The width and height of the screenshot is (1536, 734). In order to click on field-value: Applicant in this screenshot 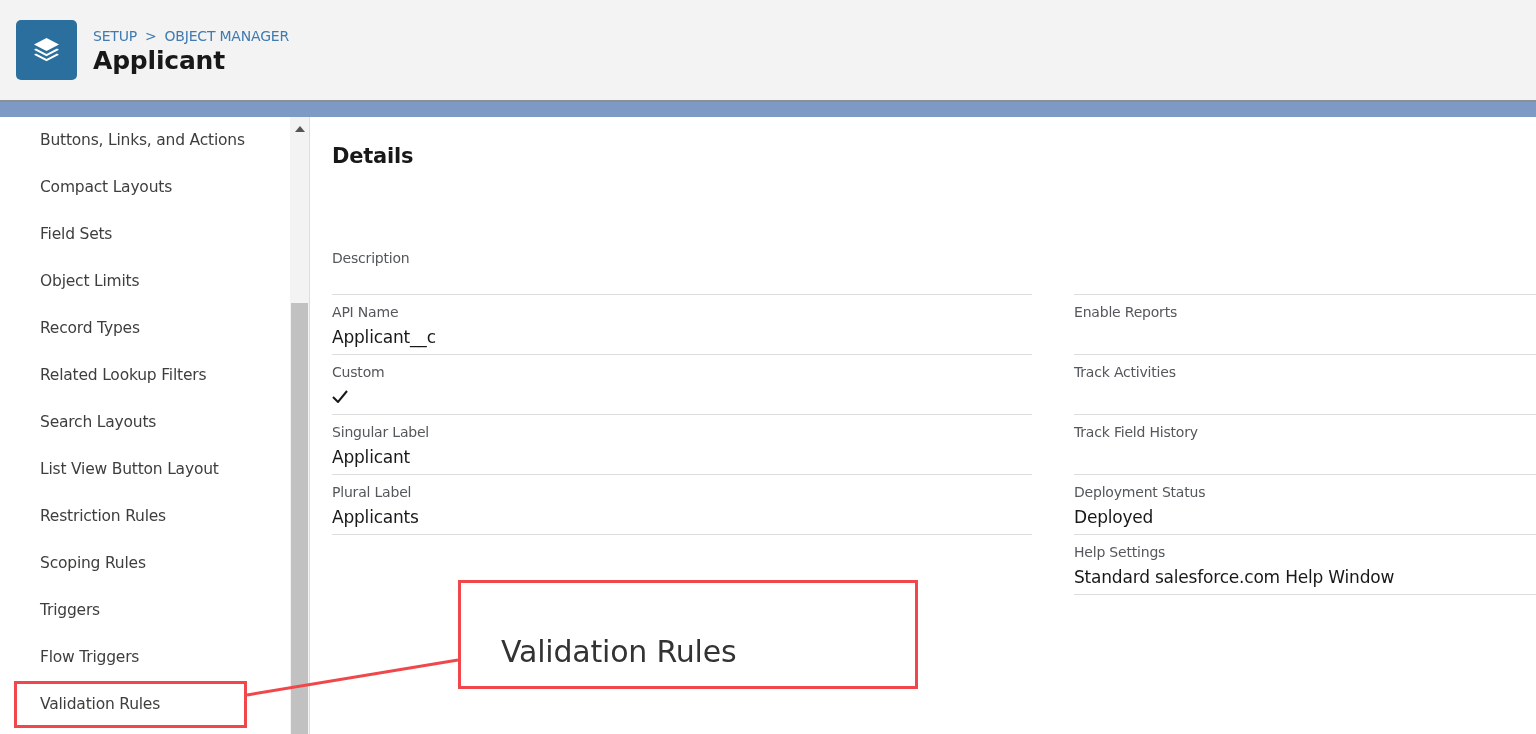, I will do `click(372, 457)`.